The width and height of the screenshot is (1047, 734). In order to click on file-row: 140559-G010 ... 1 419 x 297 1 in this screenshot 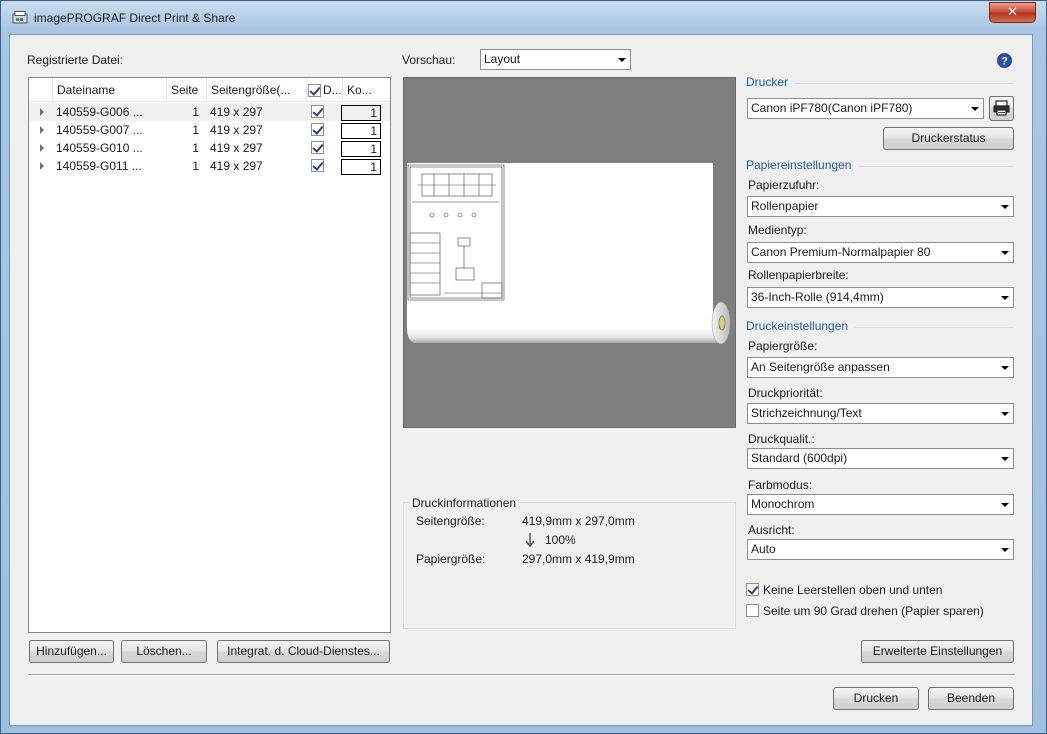, I will do `click(209, 148)`.